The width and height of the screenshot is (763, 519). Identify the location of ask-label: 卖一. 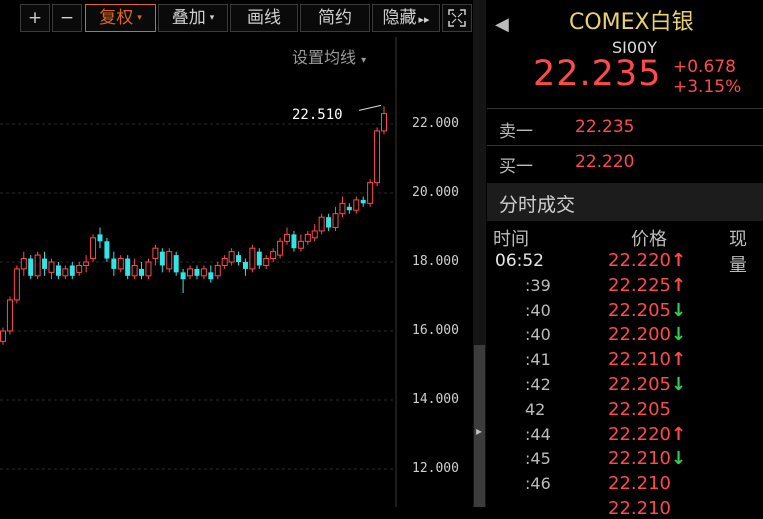
(516, 132).